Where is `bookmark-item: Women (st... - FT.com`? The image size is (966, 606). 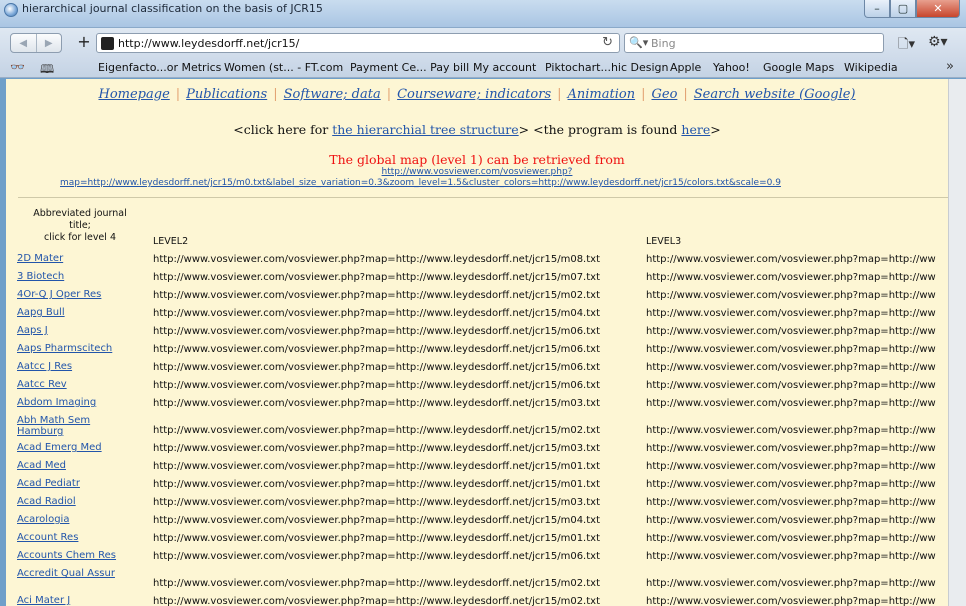
bookmark-item: Women (st... - FT.com is located at coordinates (283, 67).